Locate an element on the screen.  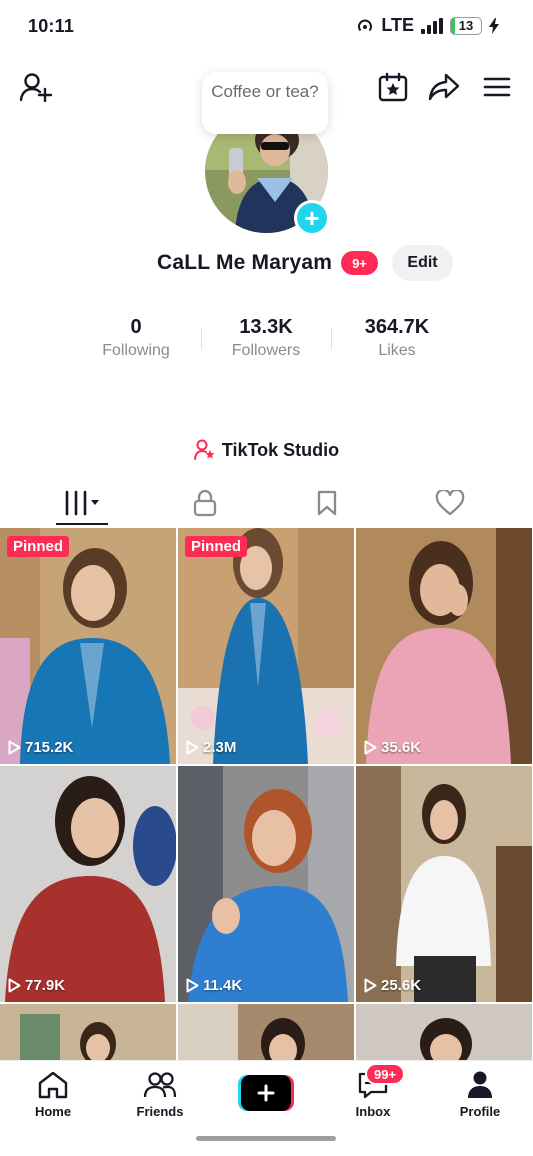
lock-icon is located at coordinates (205, 503).